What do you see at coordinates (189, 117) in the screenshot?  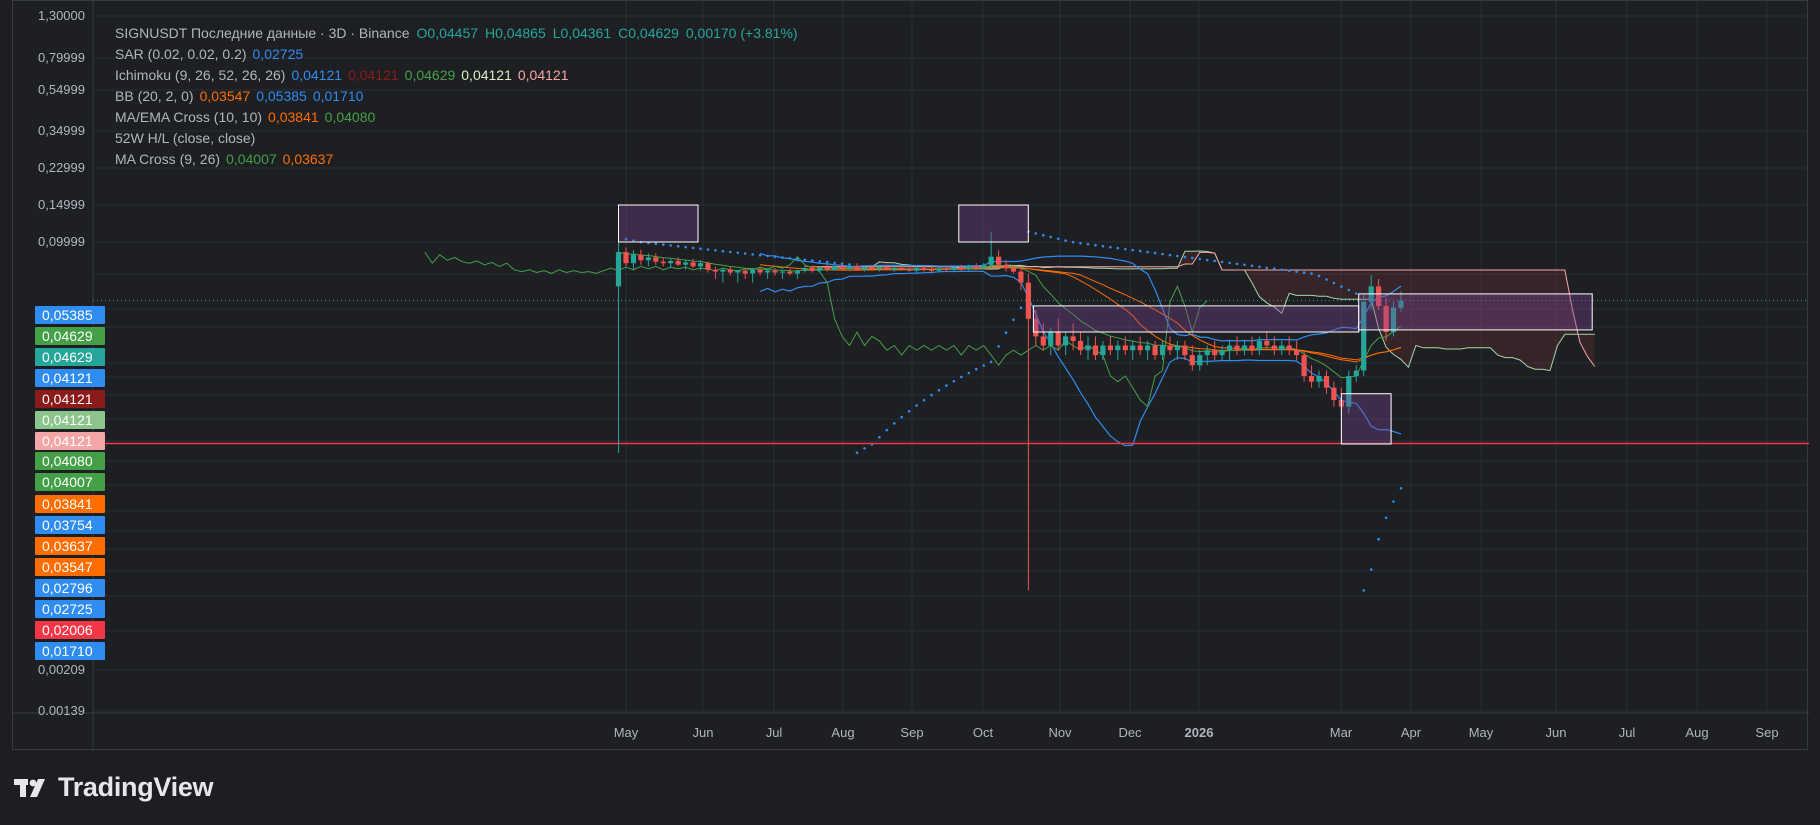 I see `indicator-name: MA/EMA Cross (10, 10)` at bounding box center [189, 117].